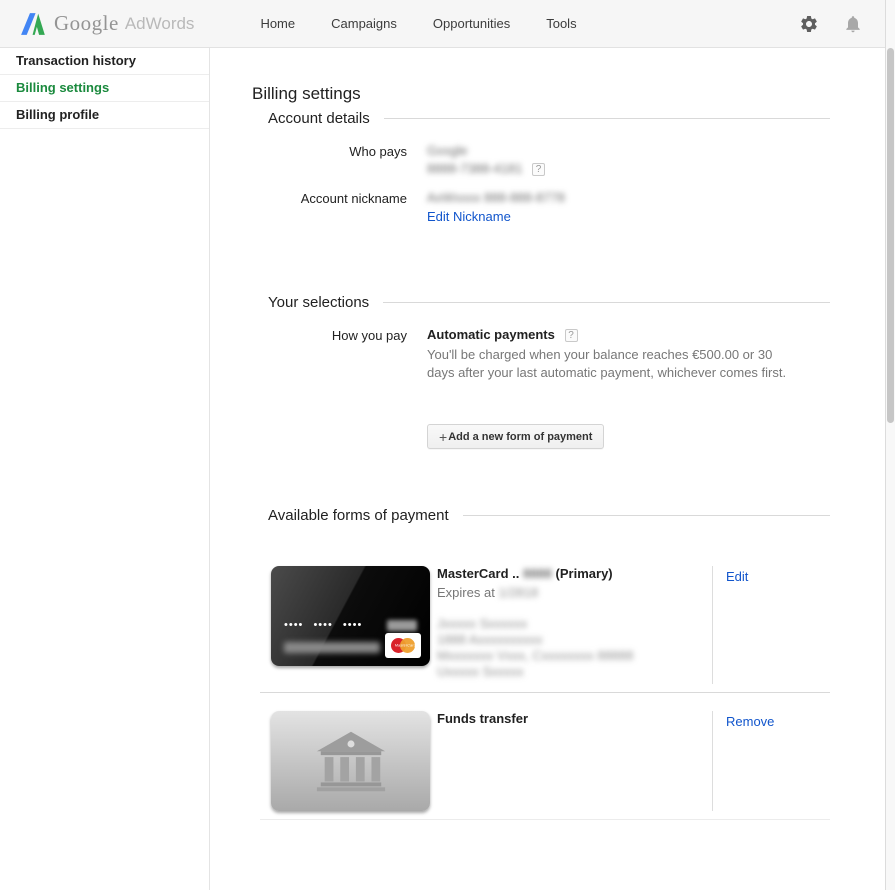 The image size is (895, 890). Describe the element at coordinates (520, 436) in the screenshot. I see `add-payment-button-label: Add a new form of payment` at that location.